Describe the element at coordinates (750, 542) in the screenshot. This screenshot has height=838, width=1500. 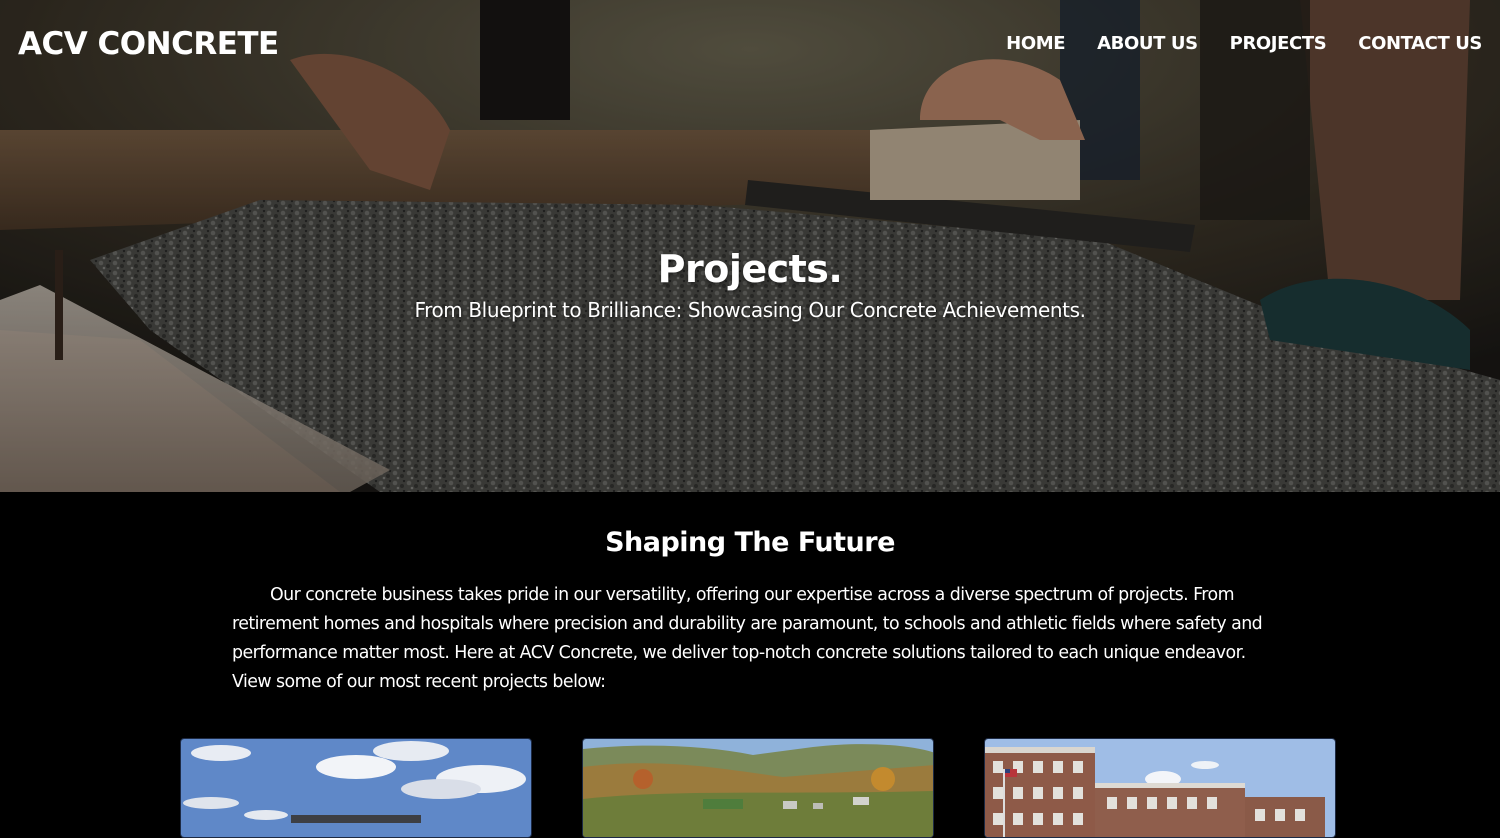
I see `section-heading: Shaping The Future` at that location.